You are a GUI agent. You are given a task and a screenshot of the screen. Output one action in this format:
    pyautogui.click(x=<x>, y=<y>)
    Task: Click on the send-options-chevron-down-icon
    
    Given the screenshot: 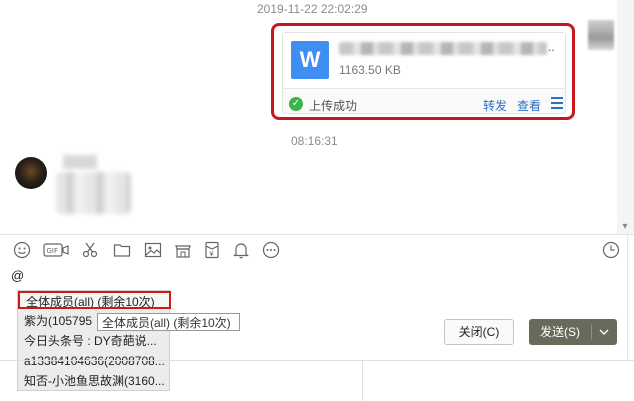 What is the action you would take?
    pyautogui.click(x=605, y=332)
    